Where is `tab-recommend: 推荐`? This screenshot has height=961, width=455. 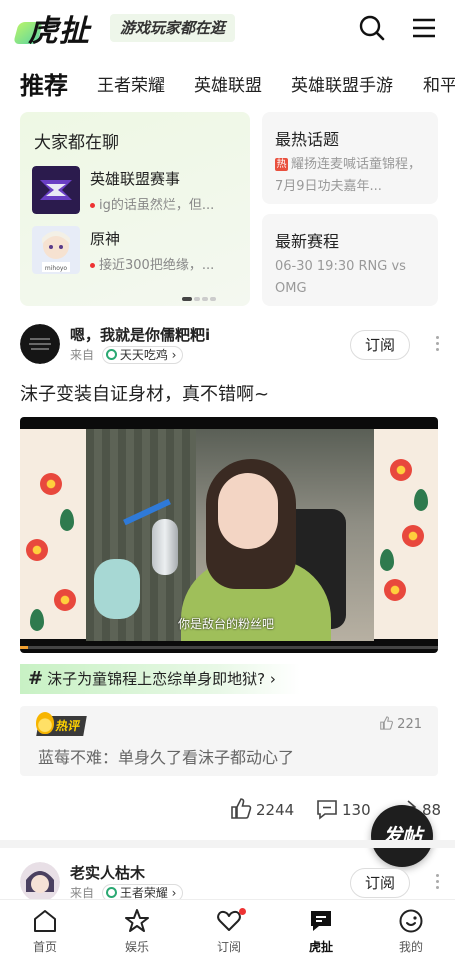
tab-recommend: 推荐 is located at coordinates (44, 86).